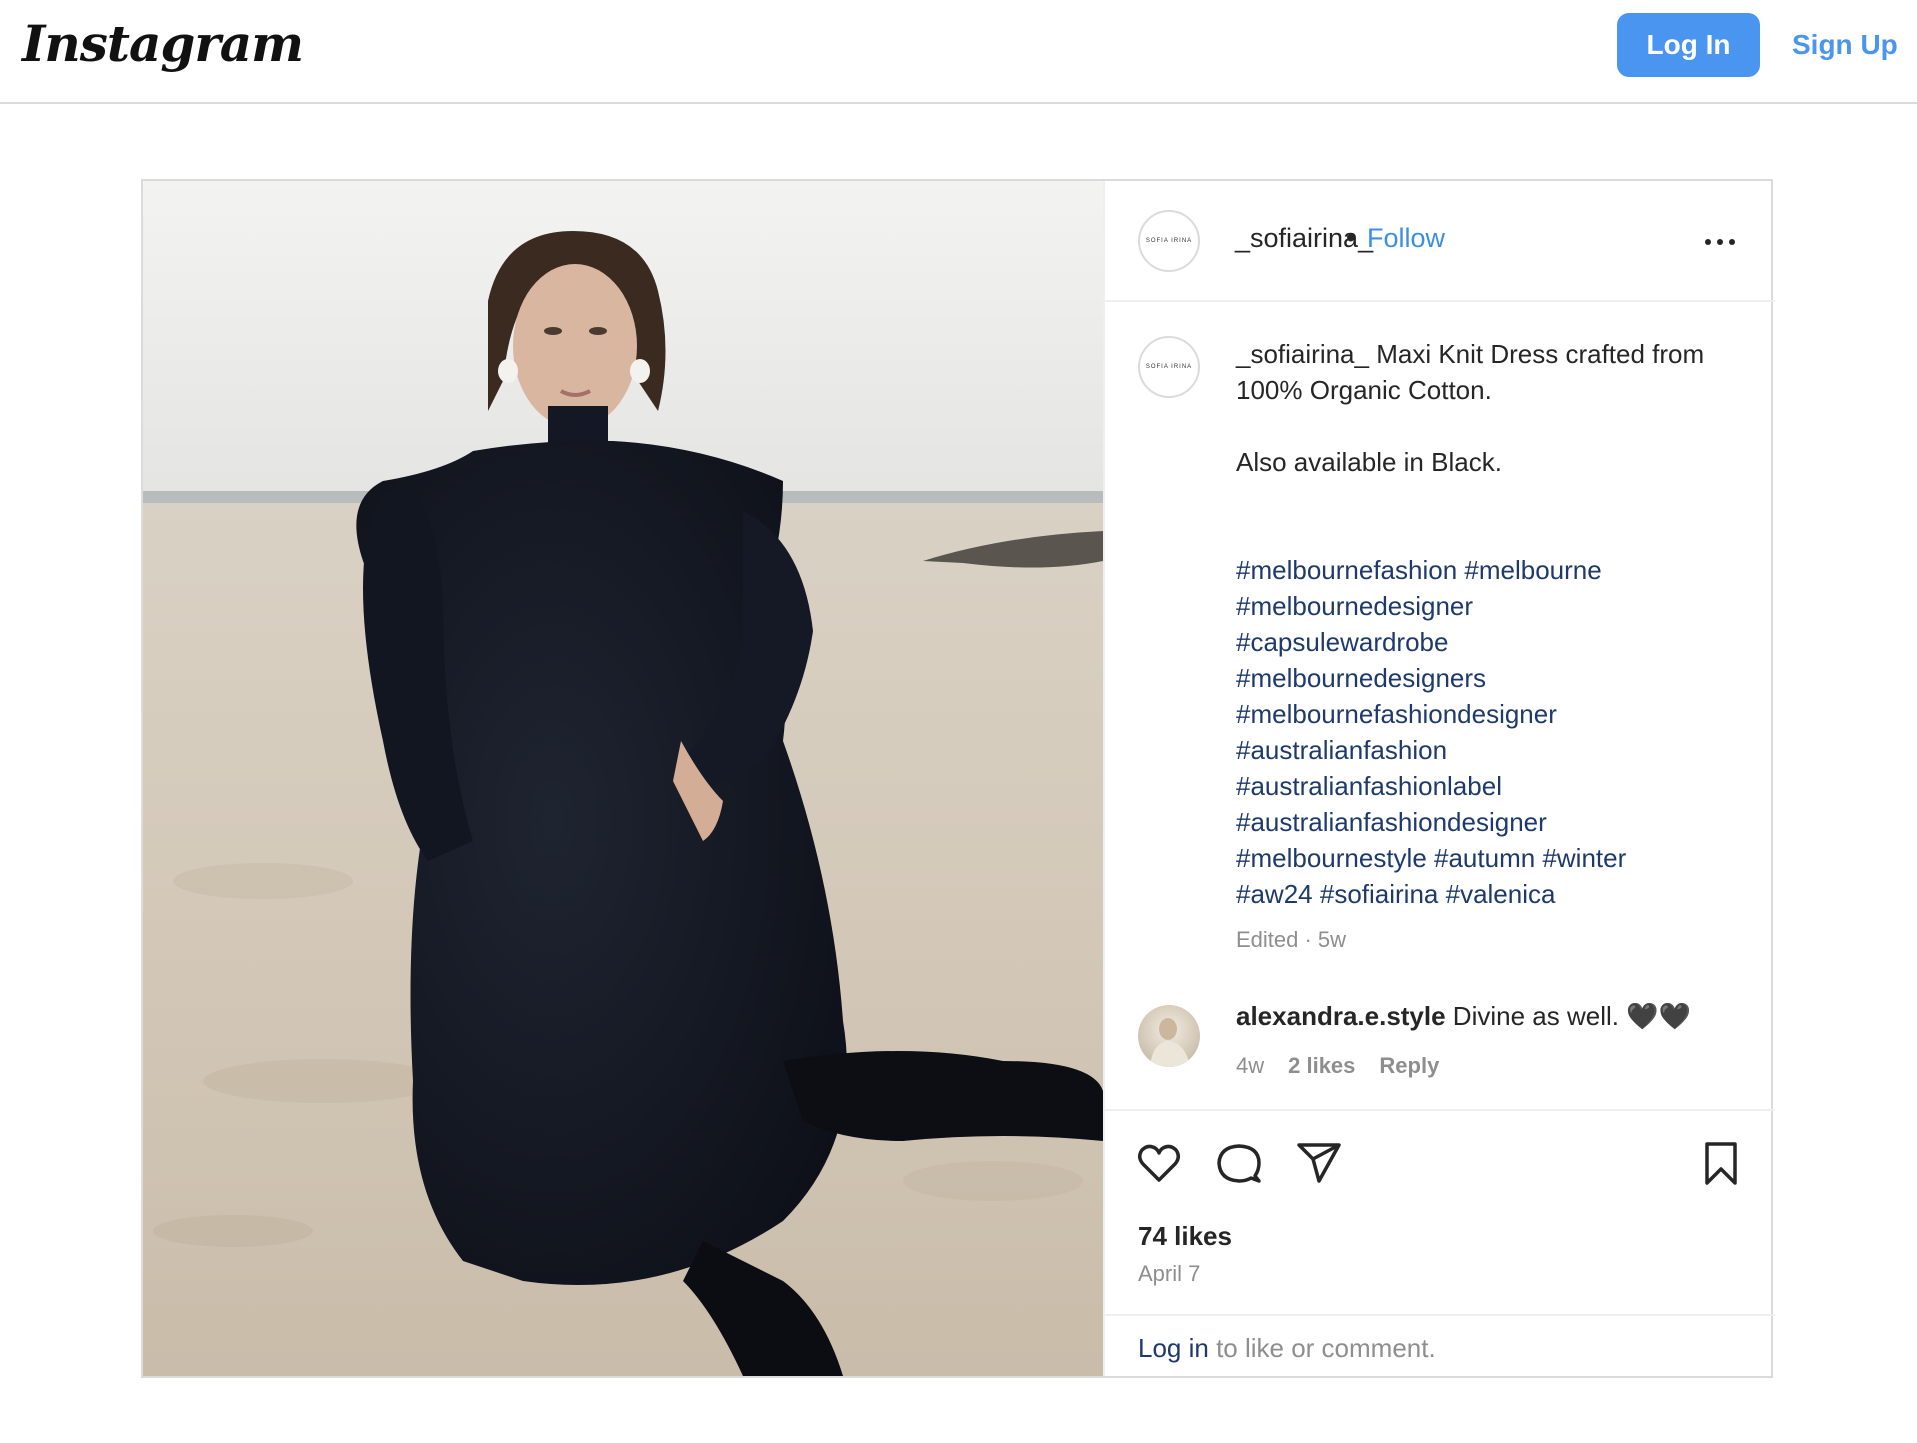 This screenshot has width=1917, height=1443. I want to click on comment-age: 4w, so click(1250, 1065).